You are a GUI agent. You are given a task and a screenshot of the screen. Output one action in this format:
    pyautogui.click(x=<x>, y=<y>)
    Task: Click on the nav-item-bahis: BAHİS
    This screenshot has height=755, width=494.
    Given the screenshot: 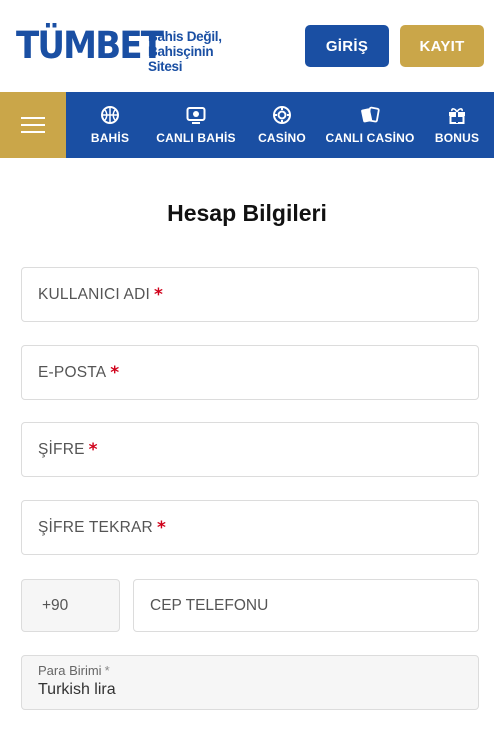 What is the action you would take?
    pyautogui.click(x=110, y=125)
    